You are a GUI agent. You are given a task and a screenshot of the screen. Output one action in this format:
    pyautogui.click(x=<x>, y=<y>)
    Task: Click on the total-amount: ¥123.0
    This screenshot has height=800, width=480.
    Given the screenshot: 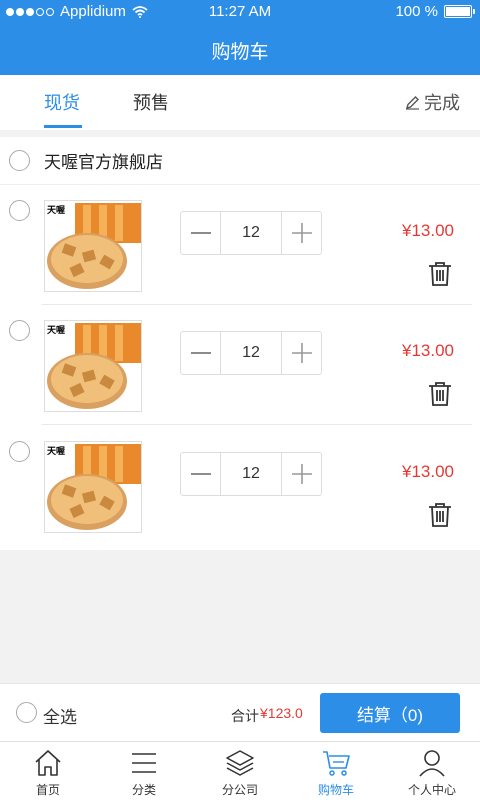 What is the action you would take?
    pyautogui.click(x=281, y=713)
    